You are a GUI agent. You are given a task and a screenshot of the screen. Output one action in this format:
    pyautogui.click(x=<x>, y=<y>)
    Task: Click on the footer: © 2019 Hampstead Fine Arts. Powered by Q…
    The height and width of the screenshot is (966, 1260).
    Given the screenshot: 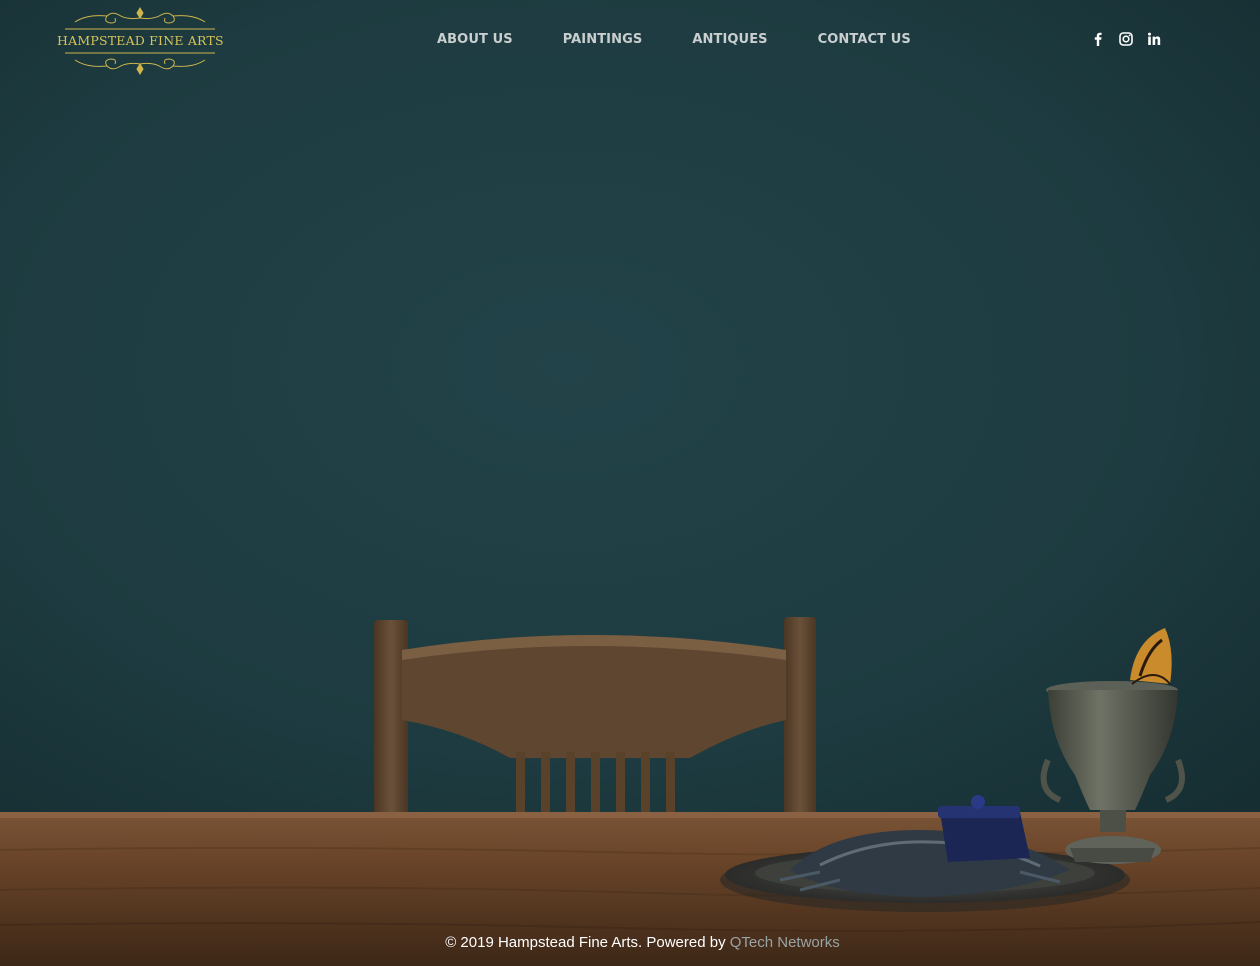 What is the action you would take?
    pyautogui.click(x=630, y=943)
    